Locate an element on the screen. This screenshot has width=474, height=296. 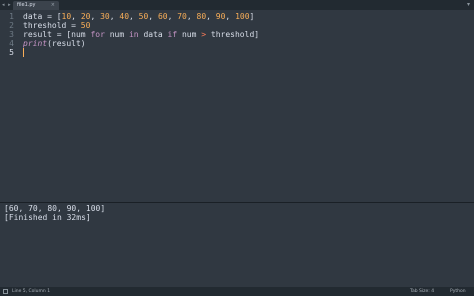
line-number: 1 is located at coordinates (11, 16).